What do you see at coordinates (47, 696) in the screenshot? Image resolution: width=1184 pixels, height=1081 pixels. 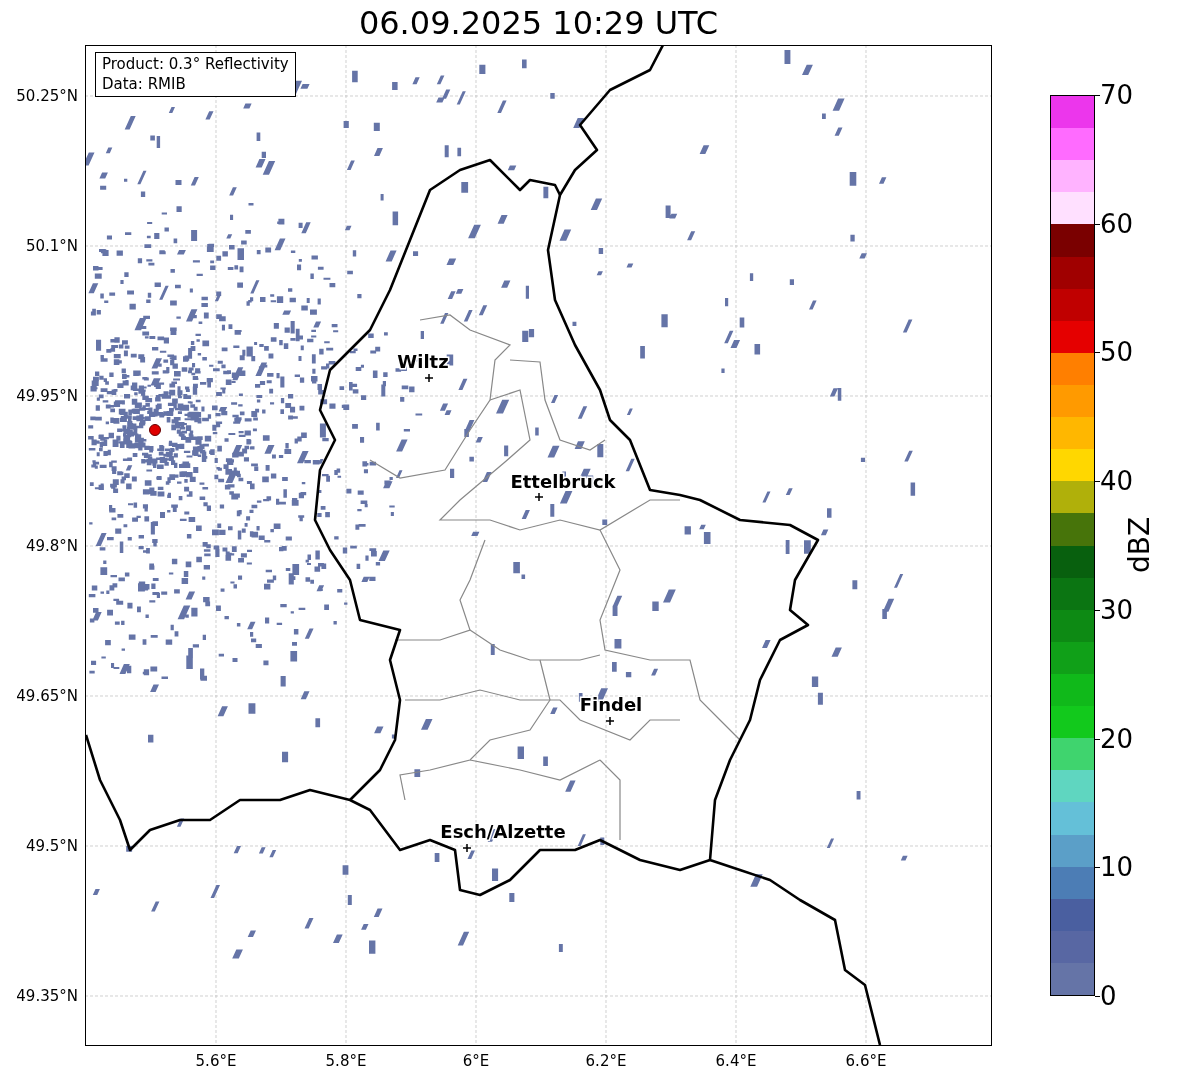 I see `y-axis-label: 49.65°N` at bounding box center [47, 696].